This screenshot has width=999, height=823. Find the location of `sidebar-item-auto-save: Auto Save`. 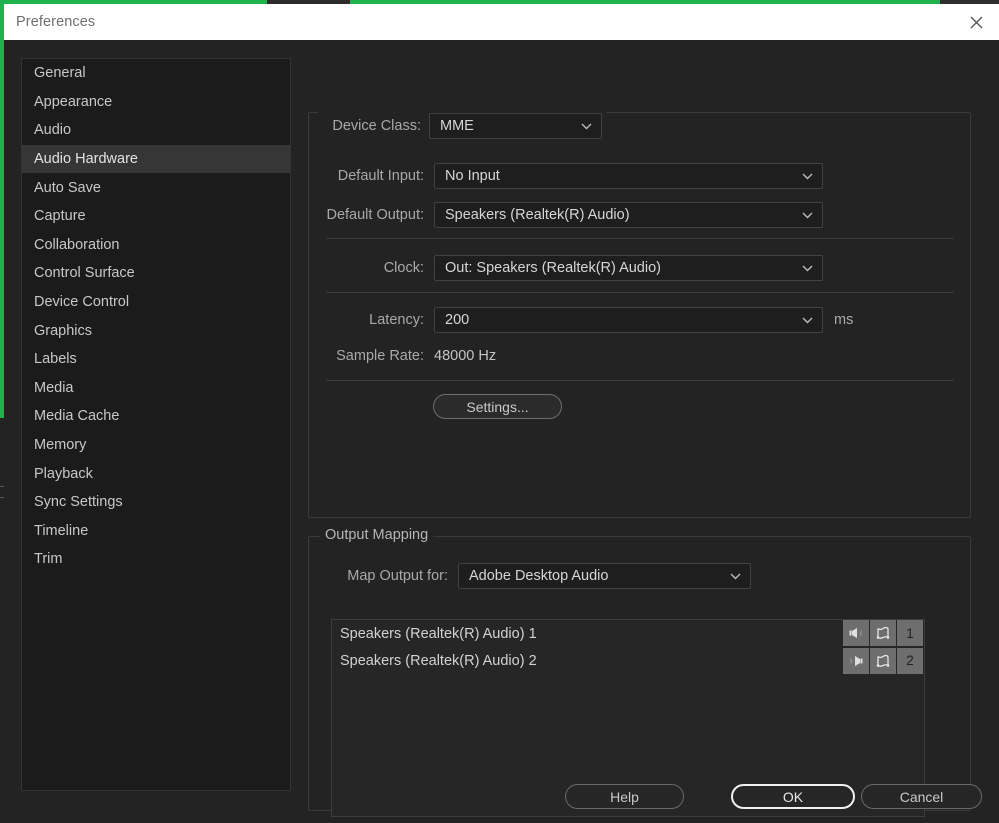

sidebar-item-auto-save: Auto Save is located at coordinates (156, 187).